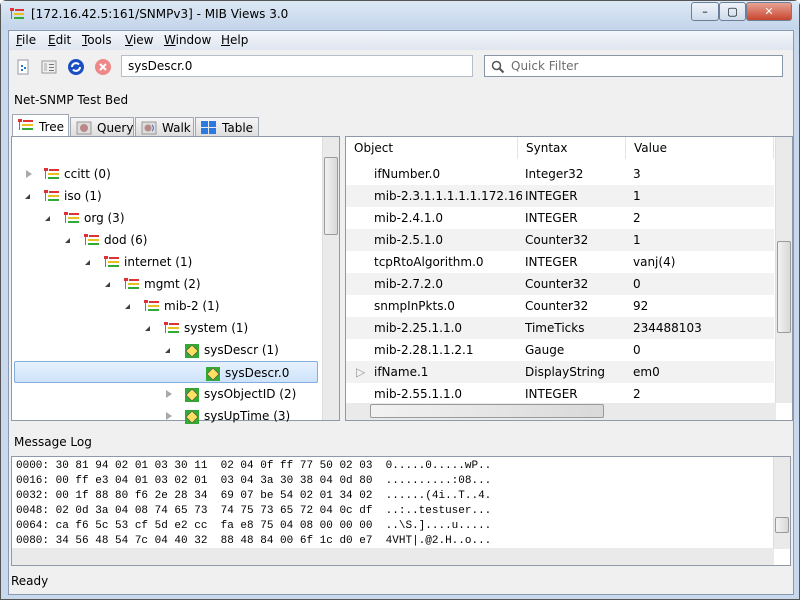 This screenshot has width=800, height=600. Describe the element at coordinates (700, 148) in the screenshot. I see `column-header-value: Value` at that location.